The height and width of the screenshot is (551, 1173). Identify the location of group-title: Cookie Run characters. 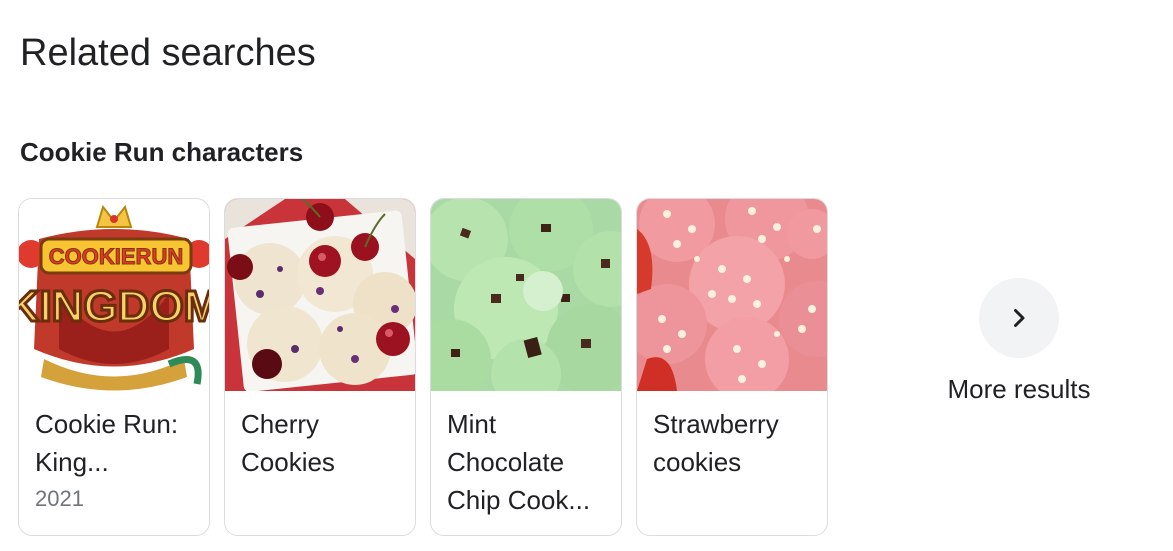
(162, 152).